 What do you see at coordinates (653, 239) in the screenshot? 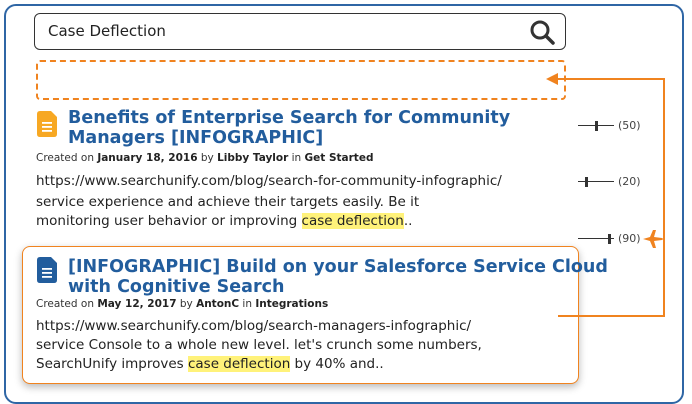
I see `airplane-icon` at bounding box center [653, 239].